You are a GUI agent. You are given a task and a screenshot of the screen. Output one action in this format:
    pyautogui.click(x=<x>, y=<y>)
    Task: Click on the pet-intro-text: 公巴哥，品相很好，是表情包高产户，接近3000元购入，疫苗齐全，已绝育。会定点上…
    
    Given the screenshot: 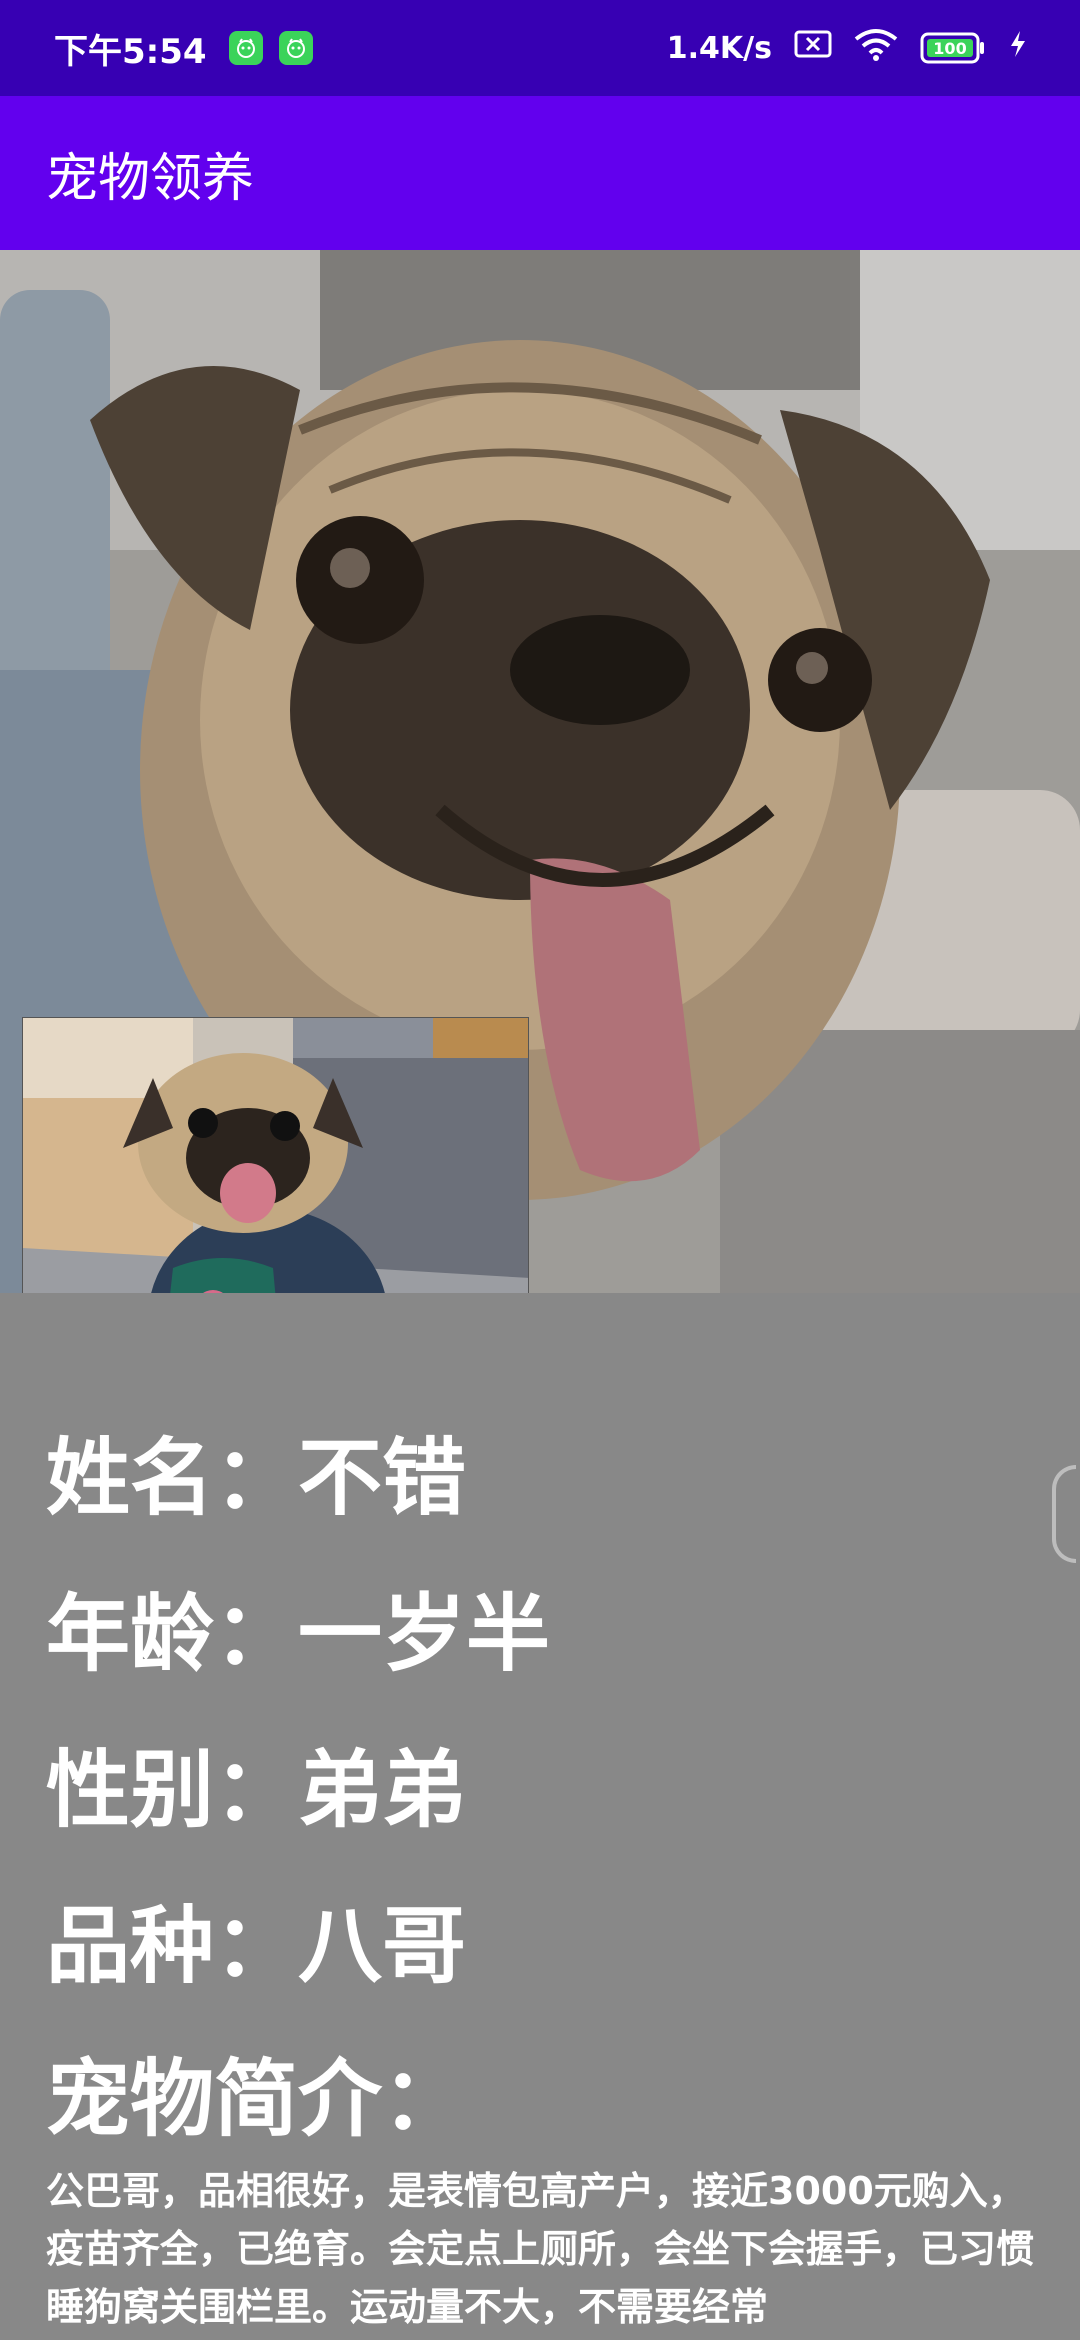 What is the action you would take?
    pyautogui.click(x=540, y=2249)
    